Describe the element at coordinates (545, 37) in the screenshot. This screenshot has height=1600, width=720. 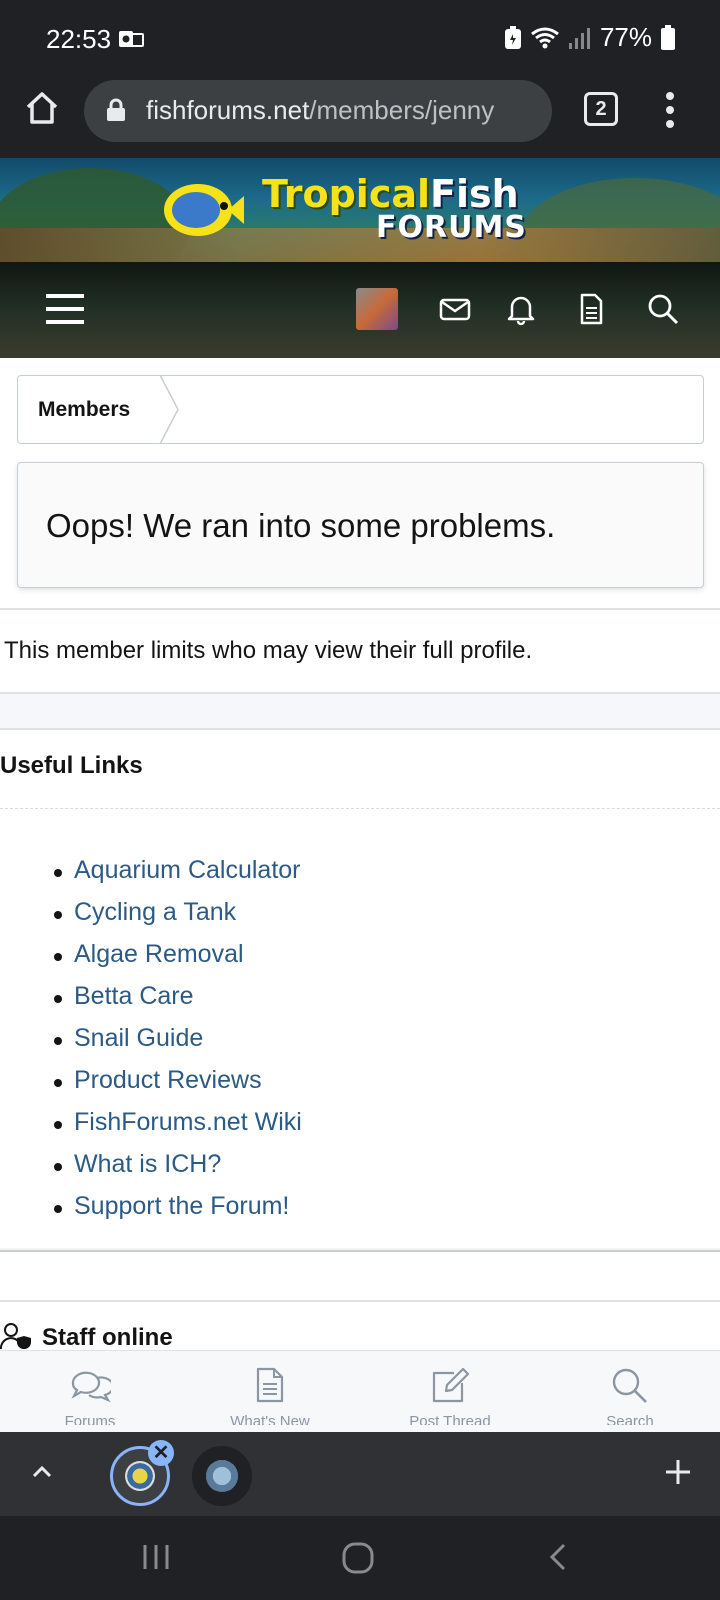
I see `wifi-icon` at that location.